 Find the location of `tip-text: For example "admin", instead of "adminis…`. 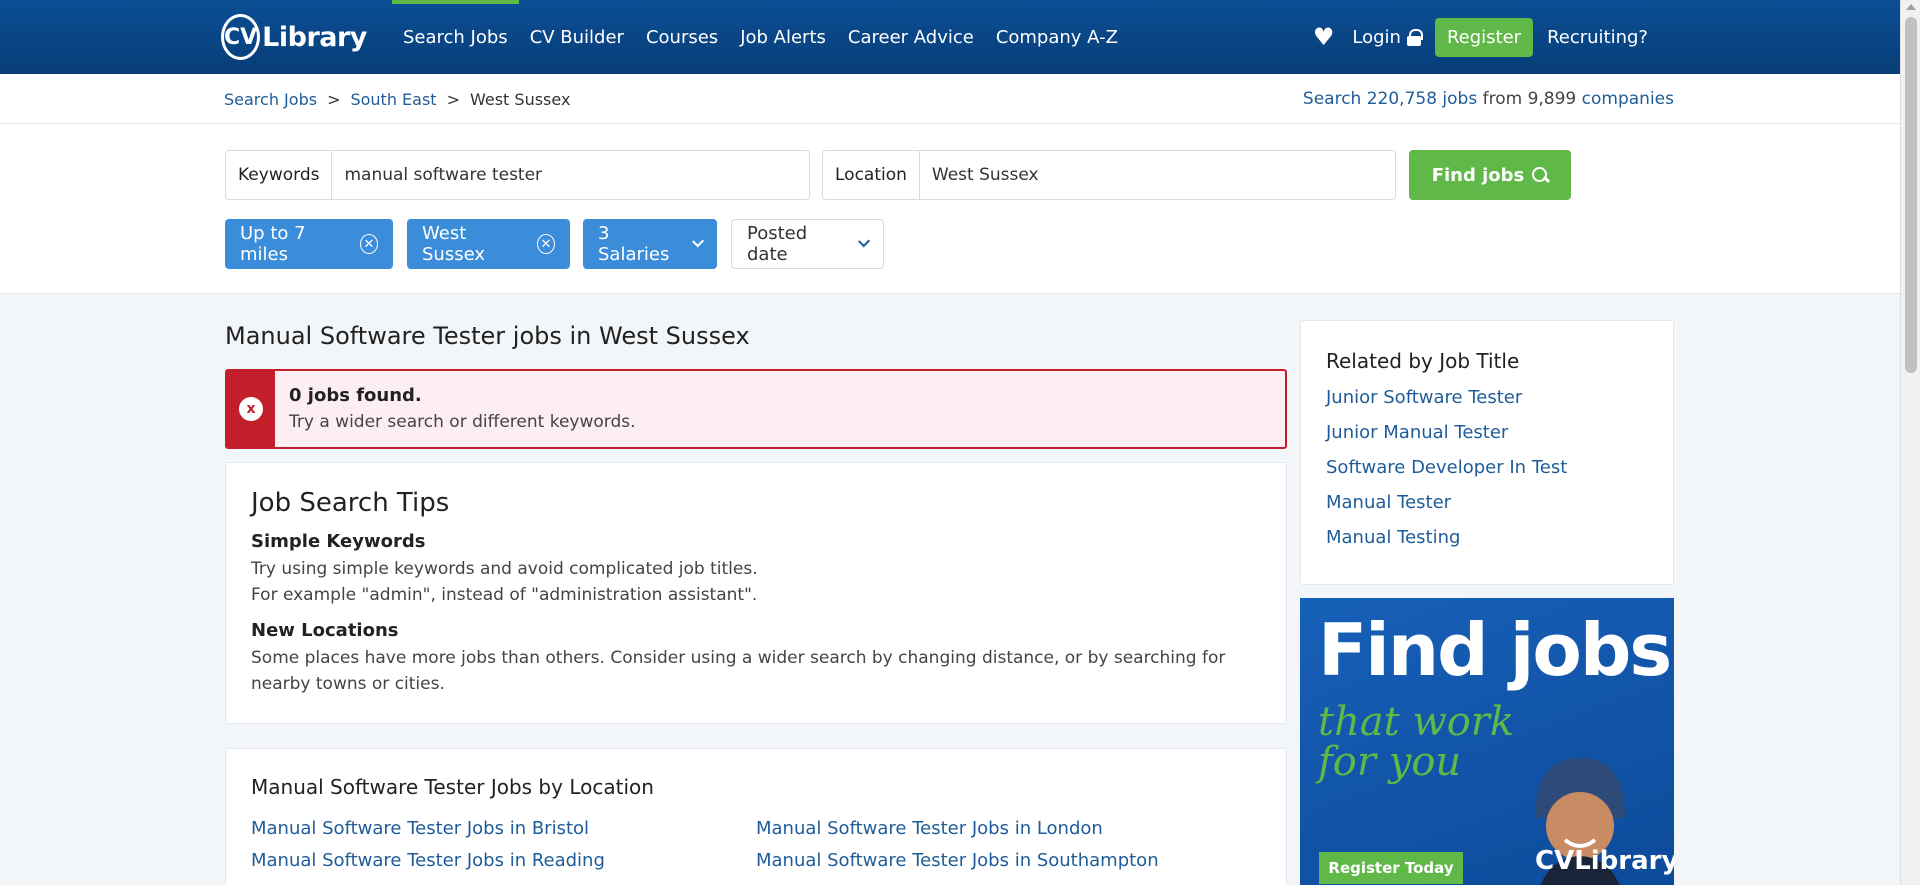

tip-text: For example "admin", instead of "adminis… is located at coordinates (504, 595).